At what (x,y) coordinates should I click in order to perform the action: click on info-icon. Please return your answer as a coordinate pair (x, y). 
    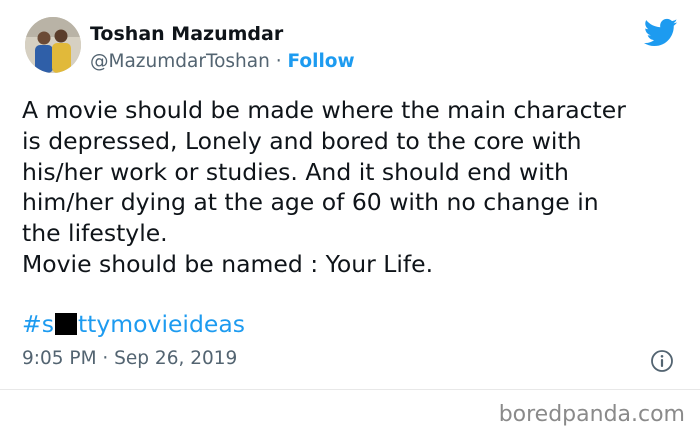
    Looking at the image, I should click on (662, 361).